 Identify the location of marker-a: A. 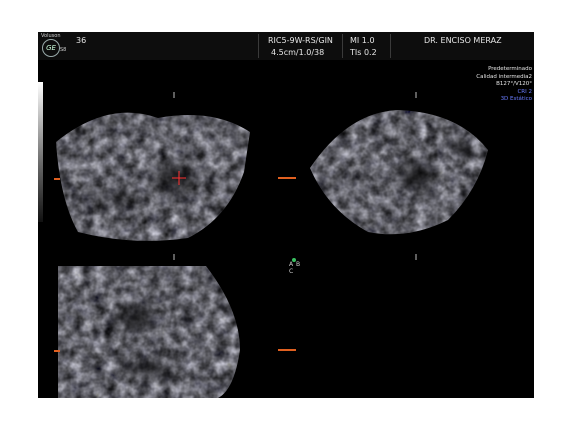
(291, 264).